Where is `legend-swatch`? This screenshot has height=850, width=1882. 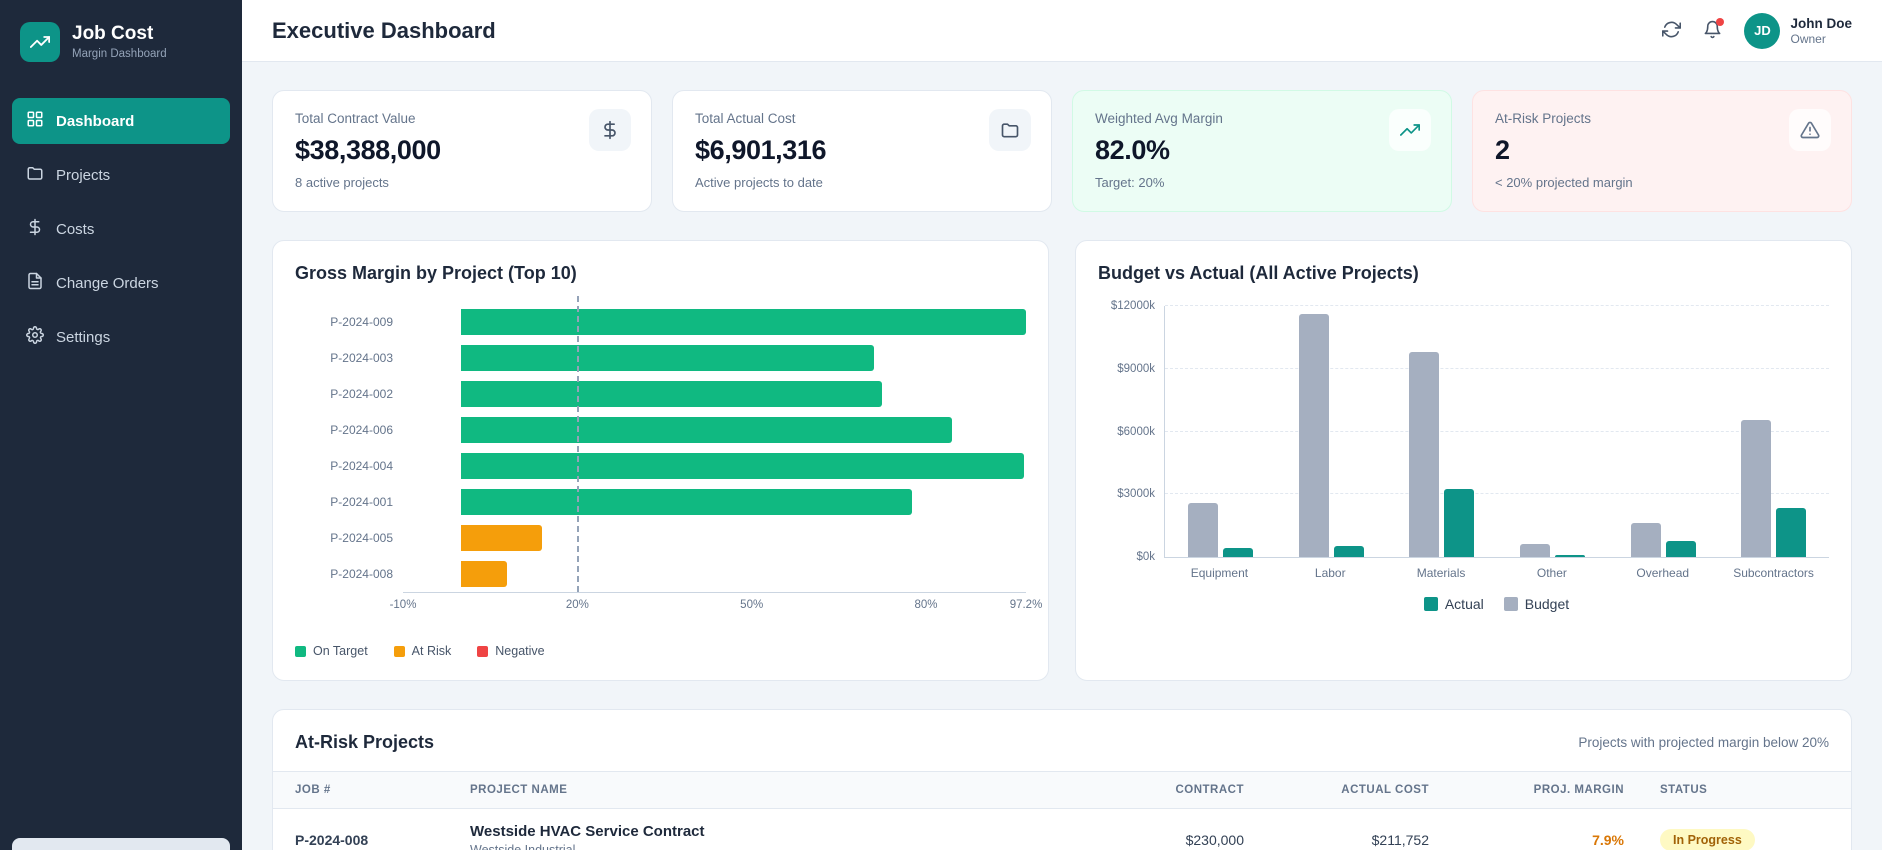 legend-swatch is located at coordinates (1510, 604).